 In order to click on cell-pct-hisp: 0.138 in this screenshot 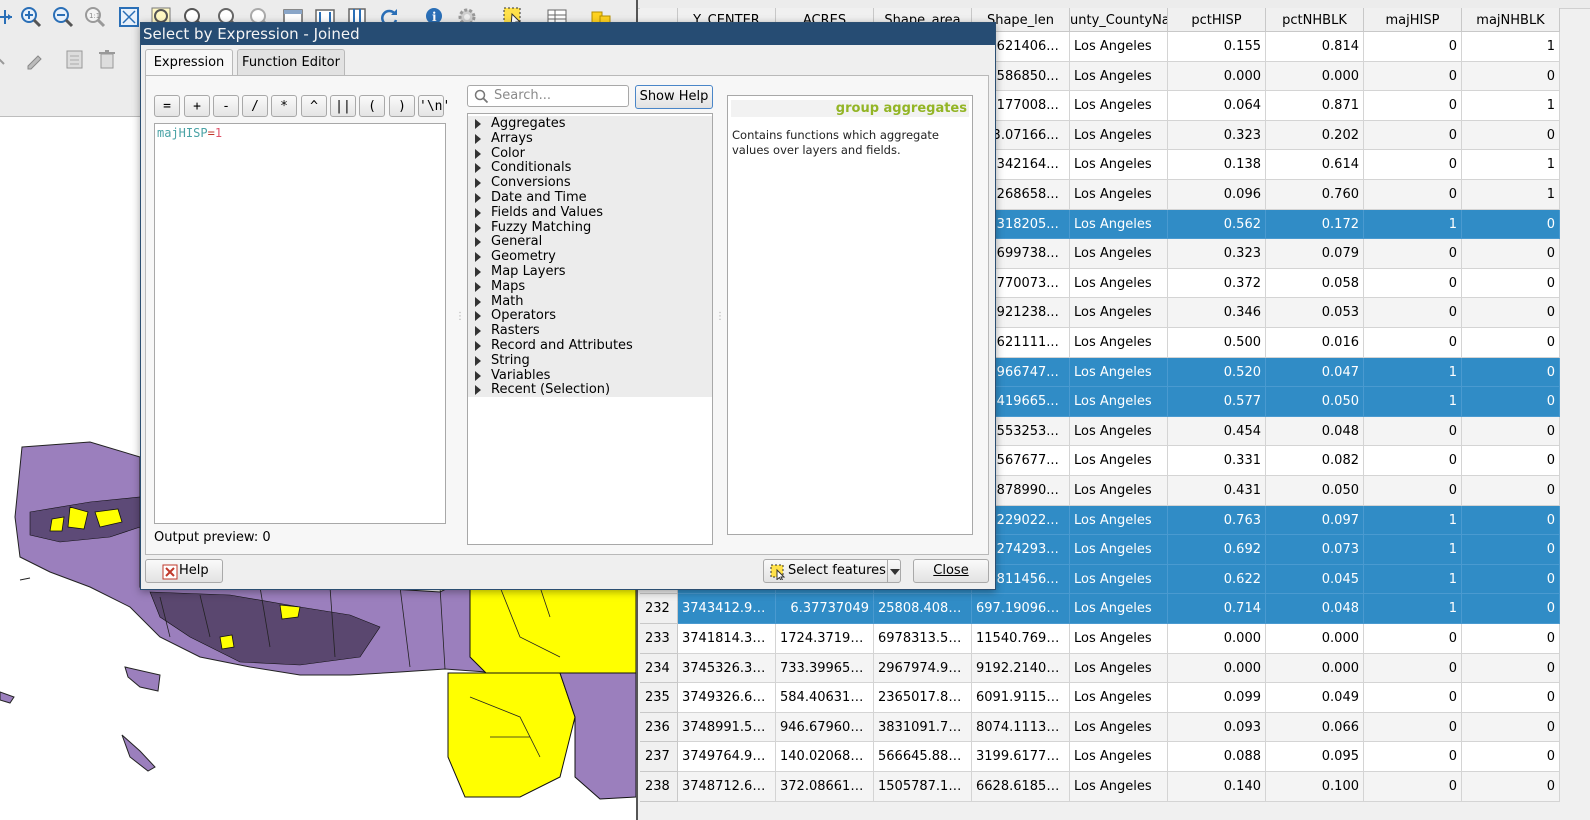, I will do `click(1217, 165)`.